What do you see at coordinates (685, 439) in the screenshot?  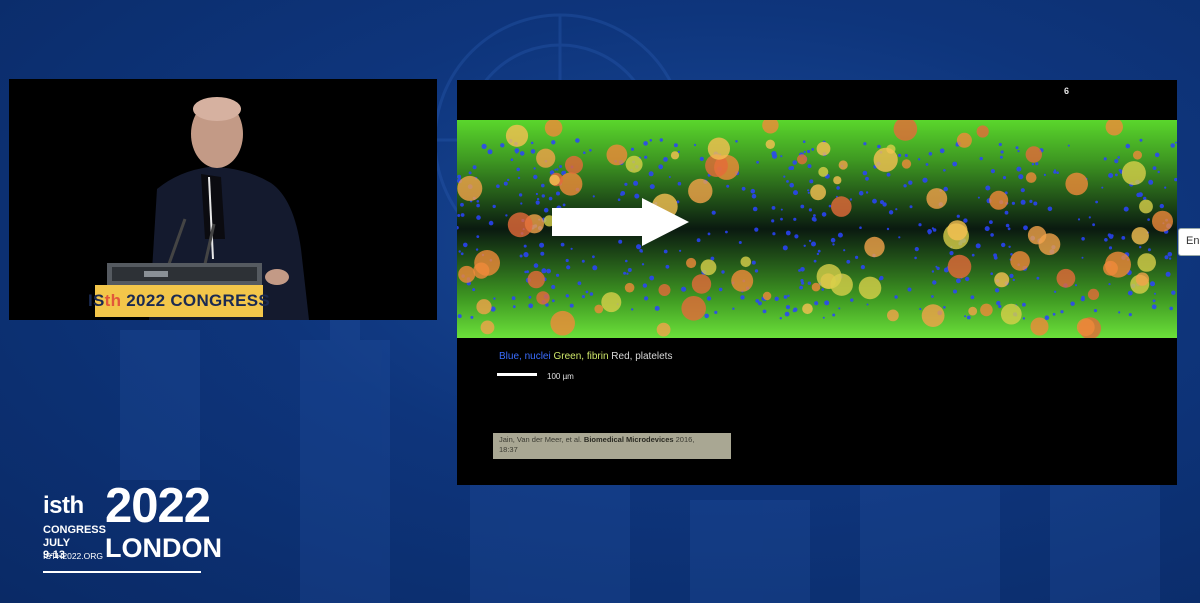 I see `citation-suffix: 2016,` at bounding box center [685, 439].